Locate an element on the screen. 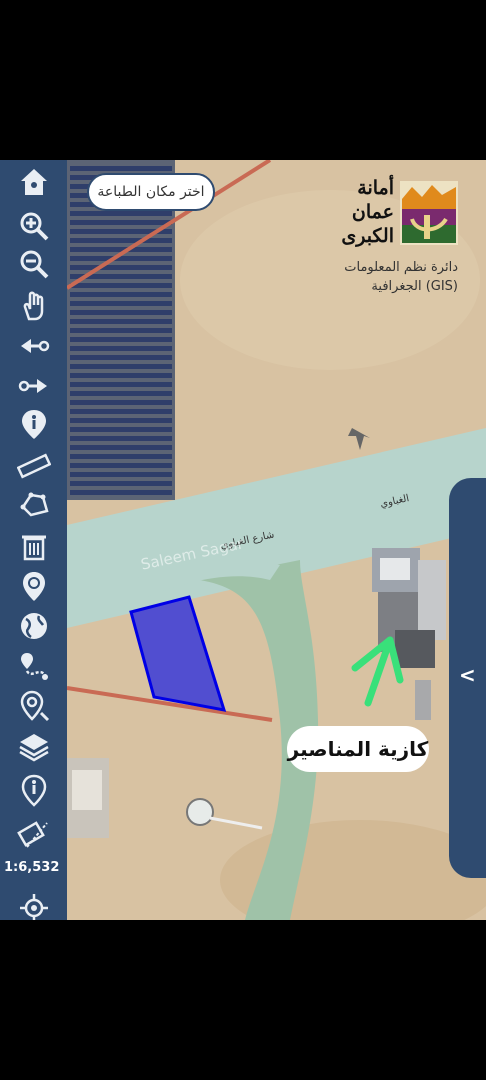  legend-info-icon is located at coordinates (34, 790).